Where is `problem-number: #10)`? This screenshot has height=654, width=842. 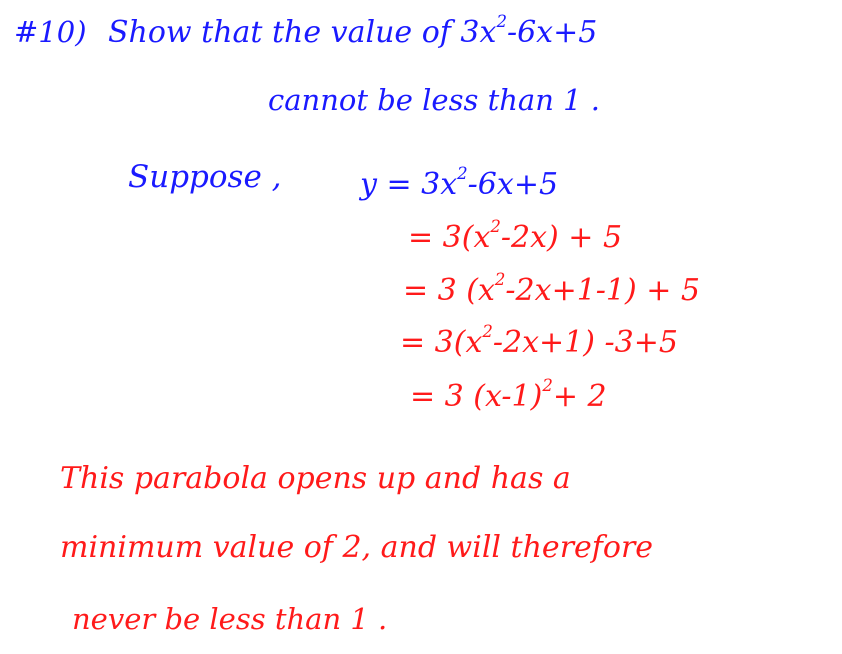
problem-number: #10) is located at coordinates (50, 32).